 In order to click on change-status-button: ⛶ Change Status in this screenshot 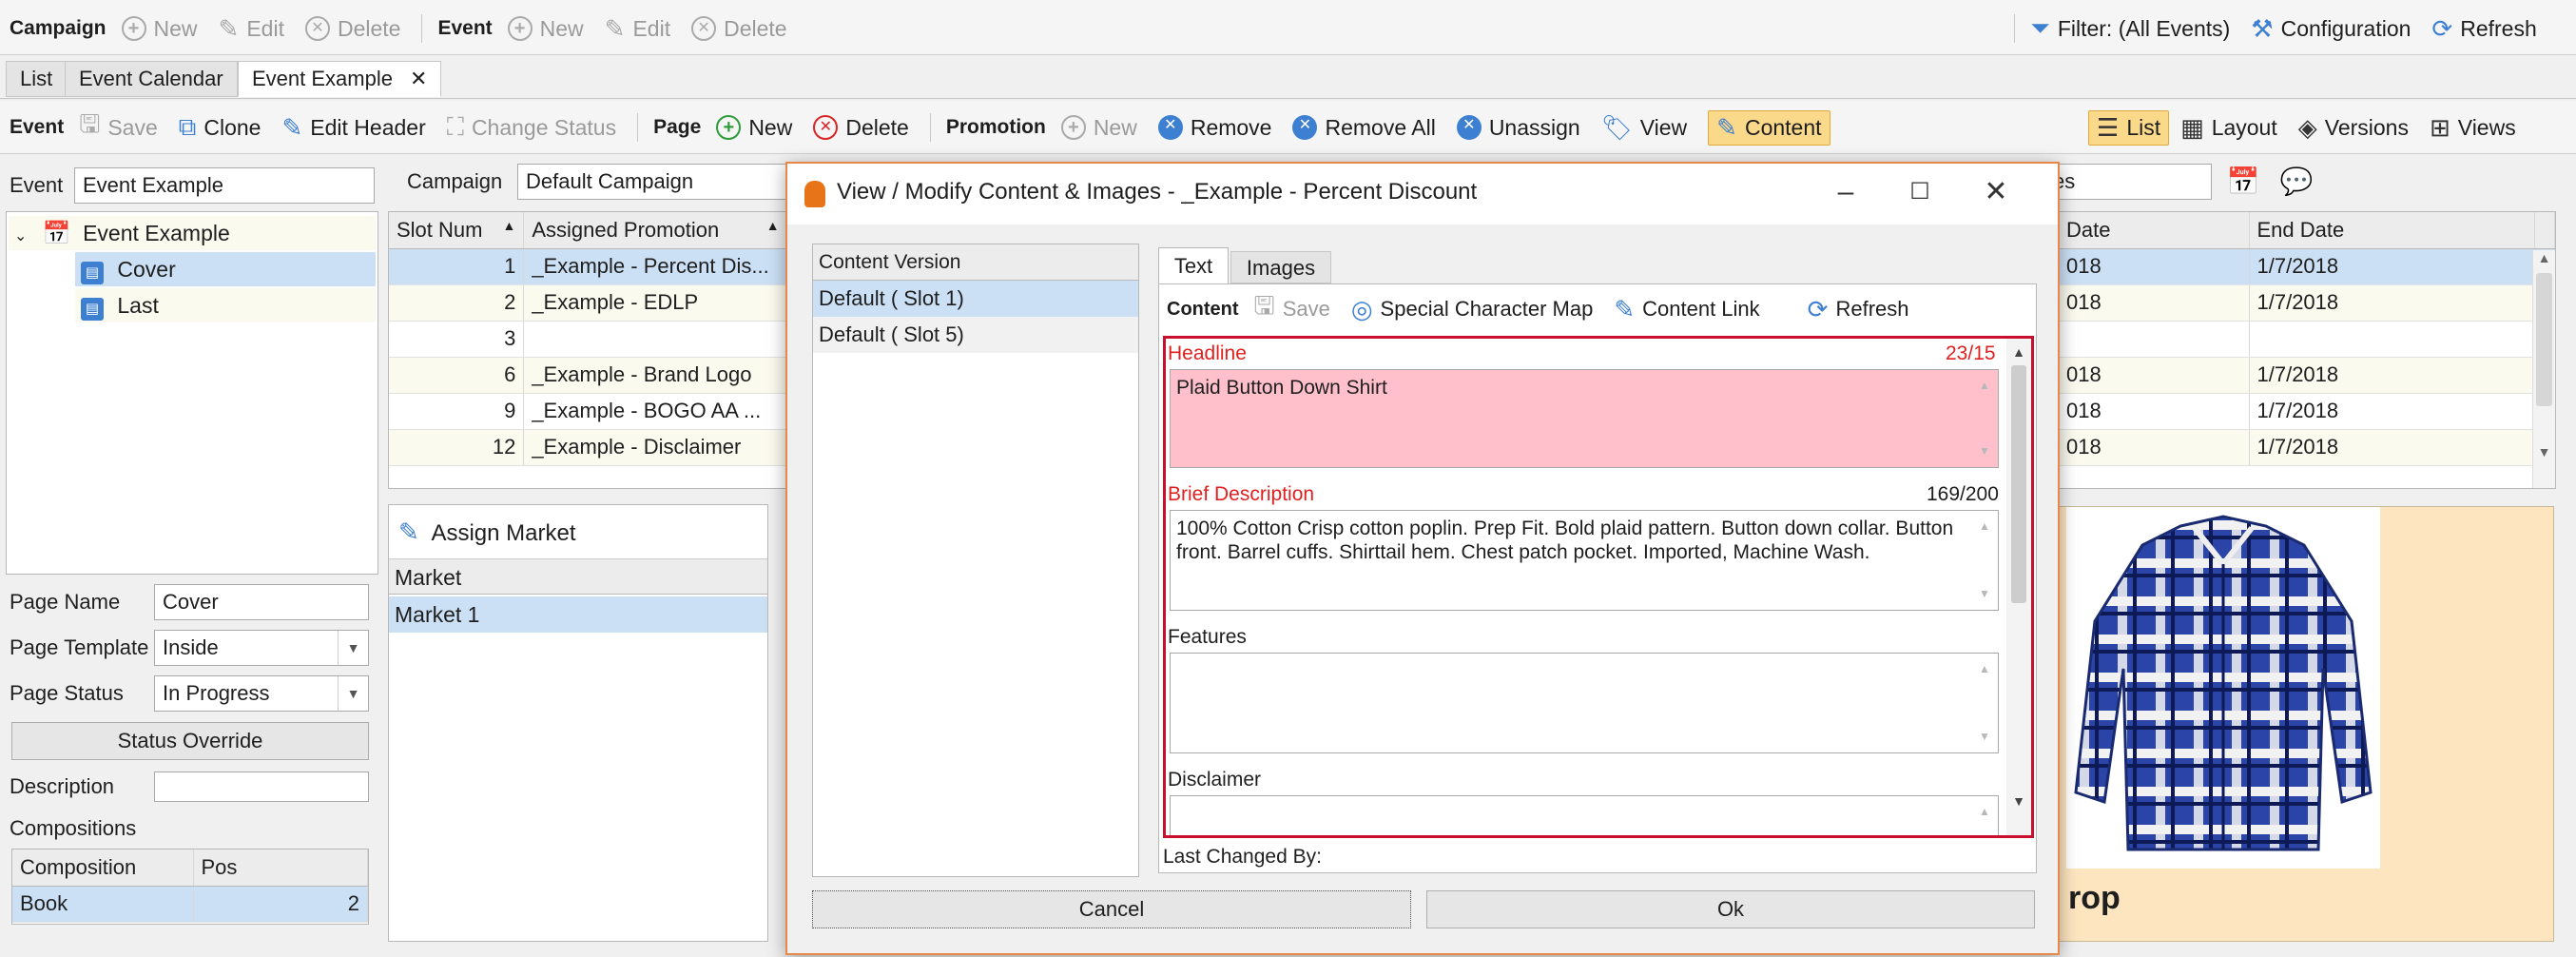, I will do `click(531, 128)`.